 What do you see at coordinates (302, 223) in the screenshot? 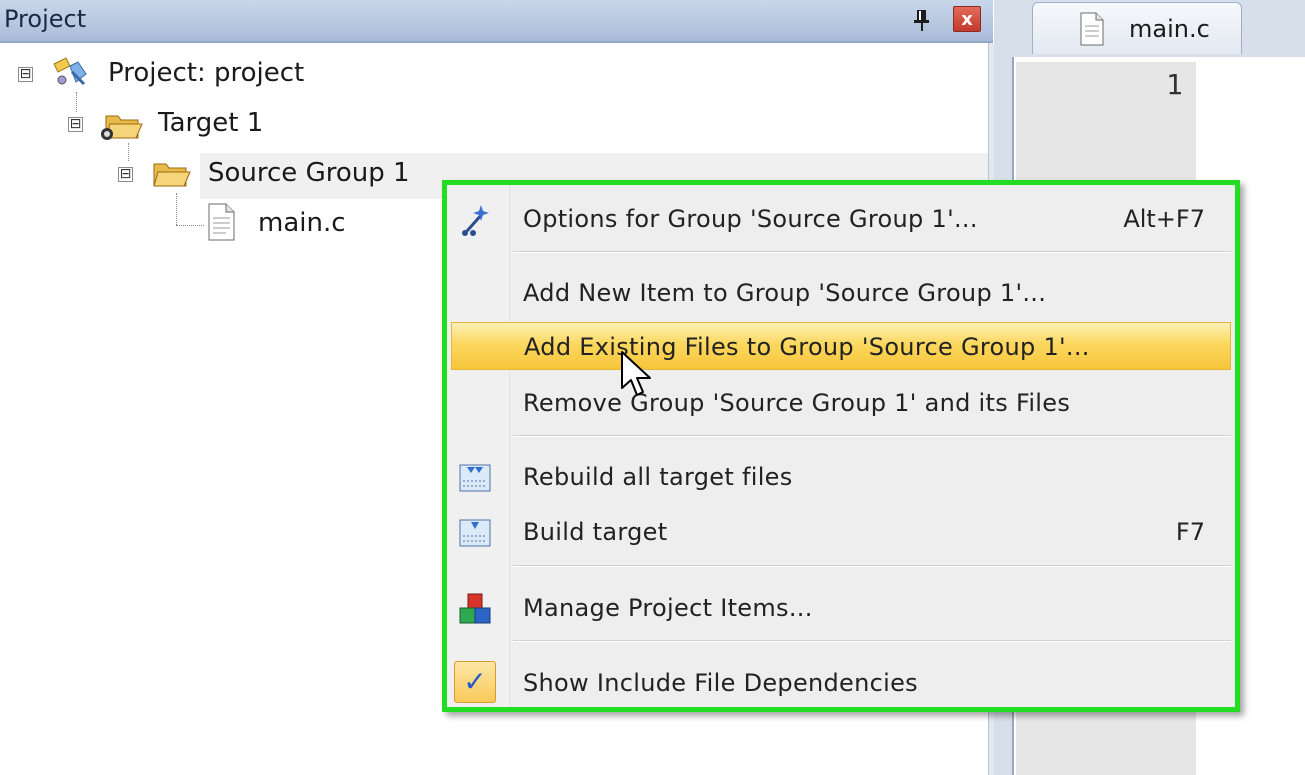
I see `tree-label-file: main.c` at bounding box center [302, 223].